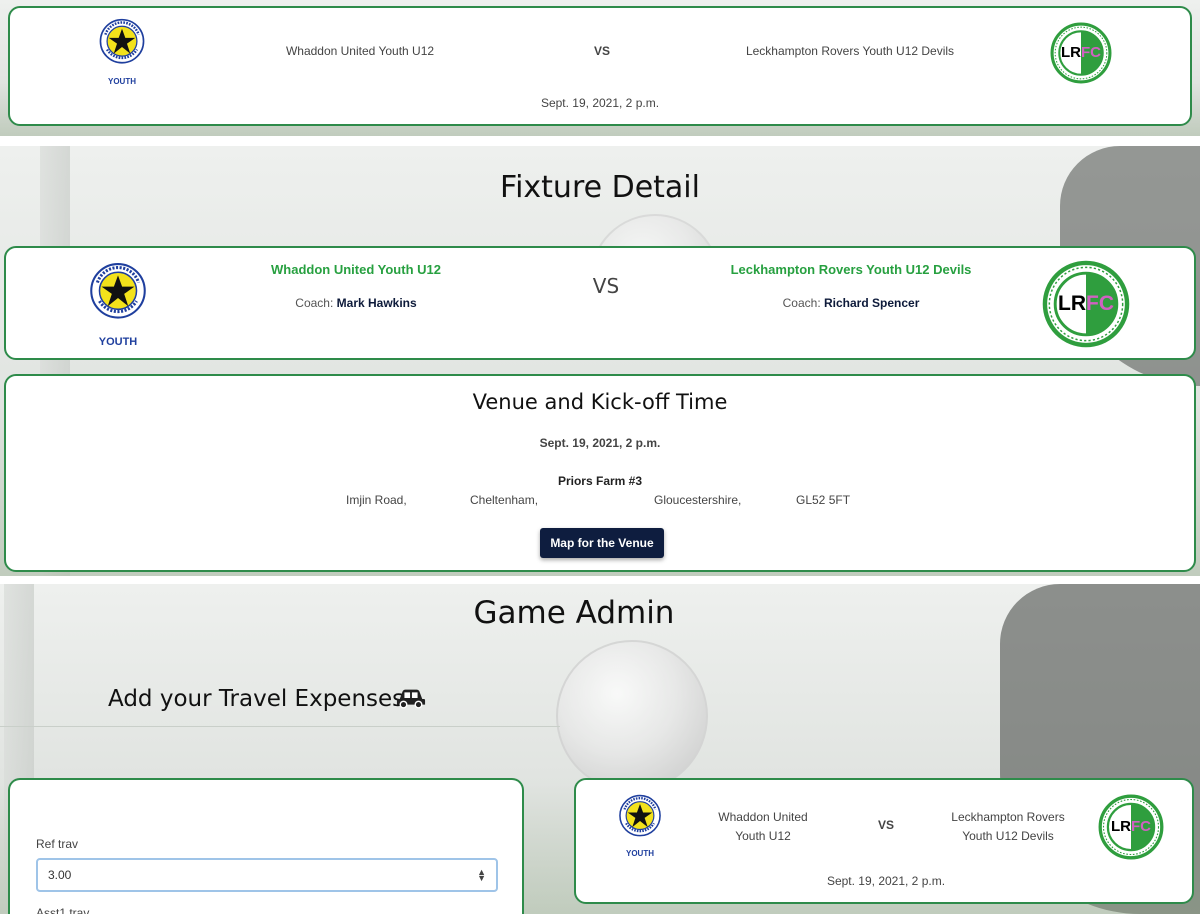 The image size is (1200, 914). What do you see at coordinates (600, 187) in the screenshot?
I see `page-title-fixture-detail: Fixture Detail` at bounding box center [600, 187].